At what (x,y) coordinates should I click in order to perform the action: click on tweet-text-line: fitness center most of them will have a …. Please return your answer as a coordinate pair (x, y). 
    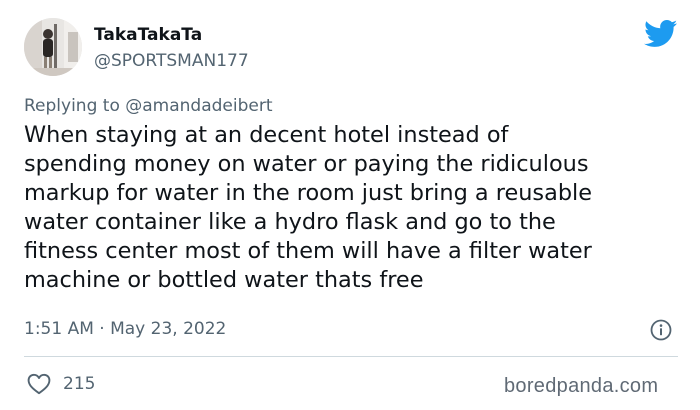
    Looking at the image, I should click on (308, 251).